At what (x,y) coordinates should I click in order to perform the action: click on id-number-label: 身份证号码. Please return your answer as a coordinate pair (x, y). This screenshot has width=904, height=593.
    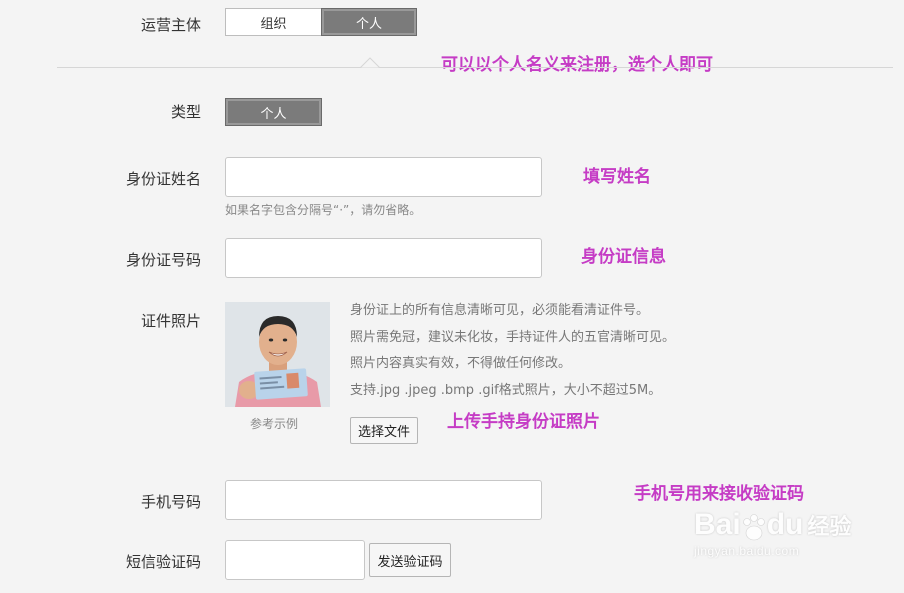
    Looking at the image, I should click on (163, 260).